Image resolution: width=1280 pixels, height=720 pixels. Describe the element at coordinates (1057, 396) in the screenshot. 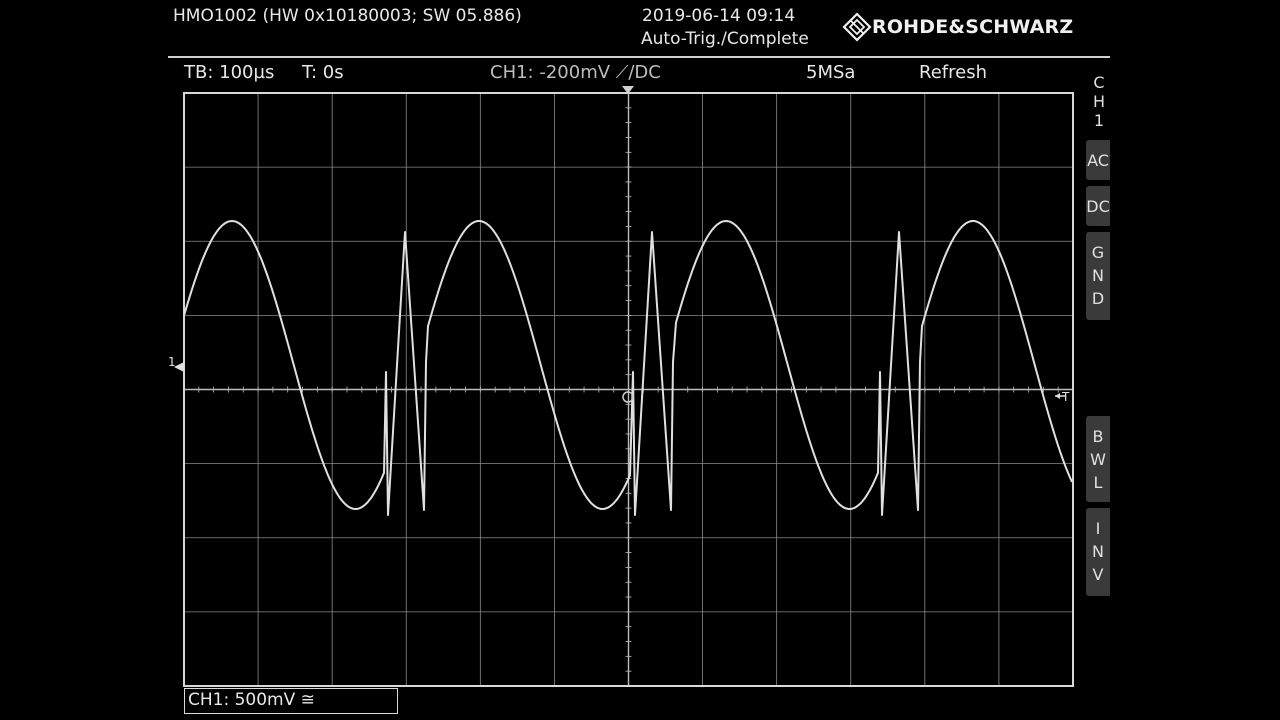

I see `trigger-level-arrow-icon` at that location.